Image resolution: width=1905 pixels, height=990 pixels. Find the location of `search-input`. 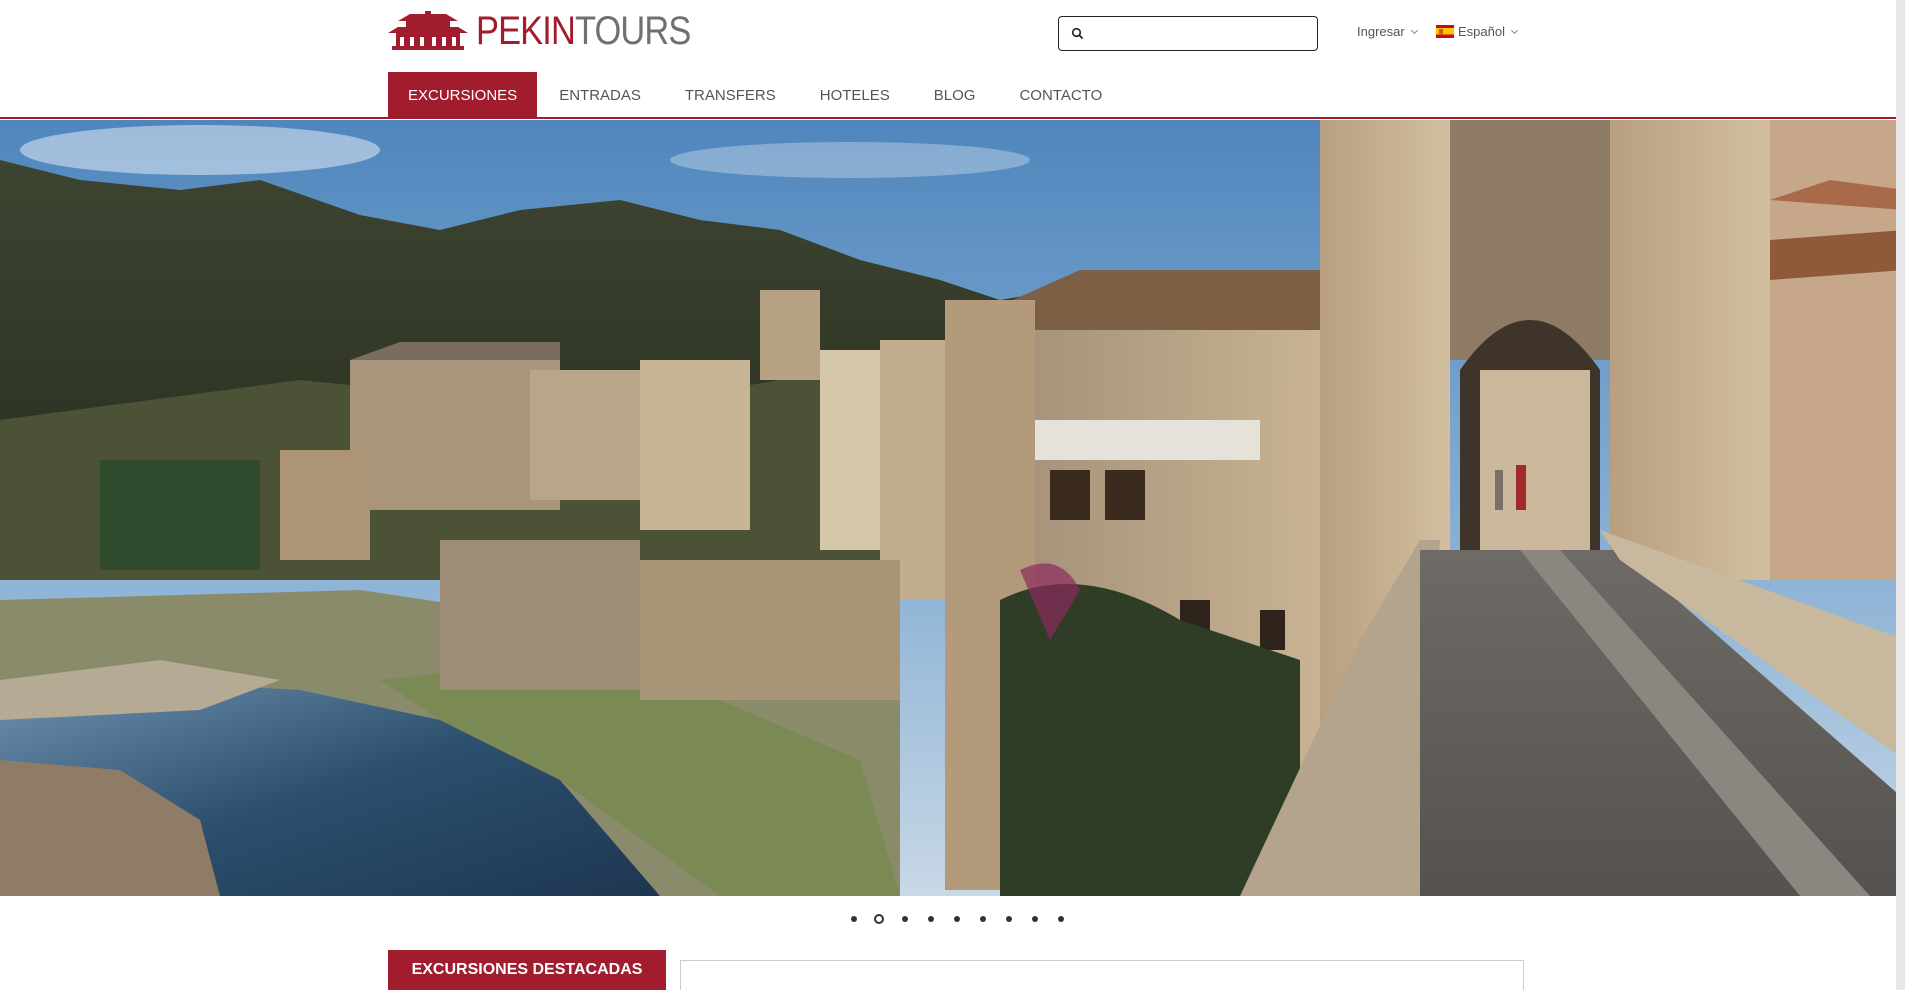

search-input is located at coordinates (1200, 33).